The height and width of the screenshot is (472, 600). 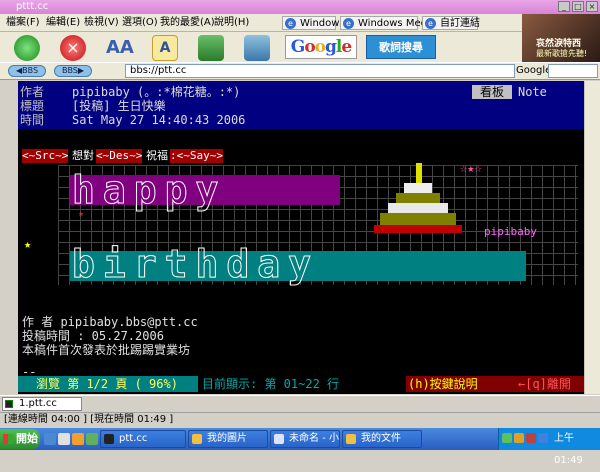 What do you see at coordinates (388, 23) in the screenshot?
I see `link-windows-media: e Windows Media` at bounding box center [388, 23].